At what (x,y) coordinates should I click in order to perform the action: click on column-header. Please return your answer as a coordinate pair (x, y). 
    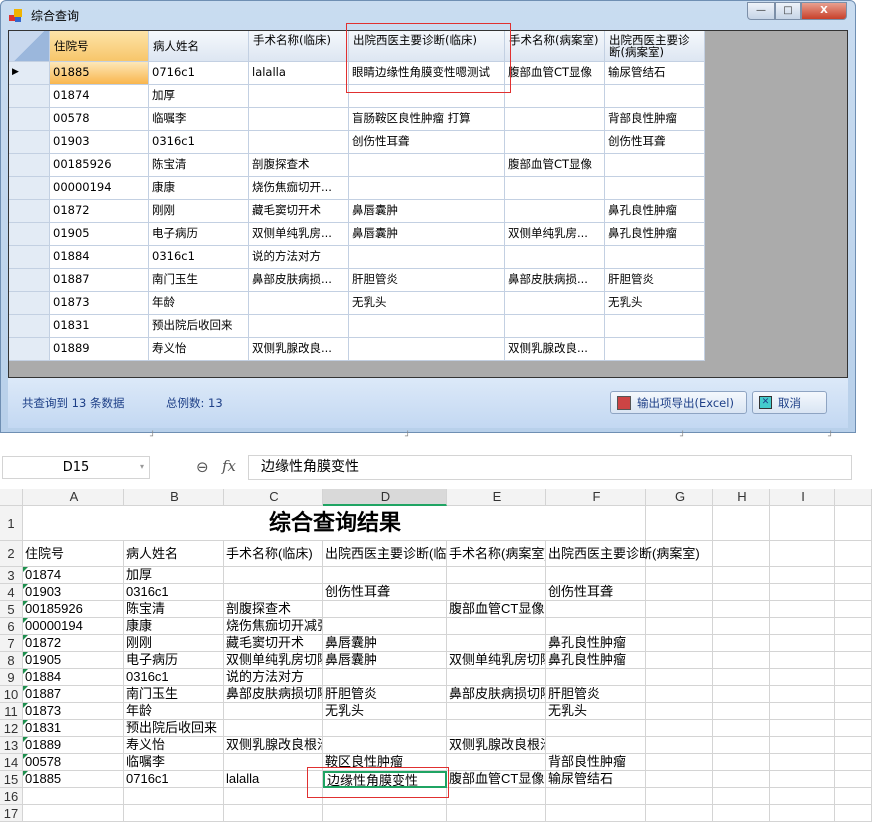
    Looking at the image, I should click on (853, 497).